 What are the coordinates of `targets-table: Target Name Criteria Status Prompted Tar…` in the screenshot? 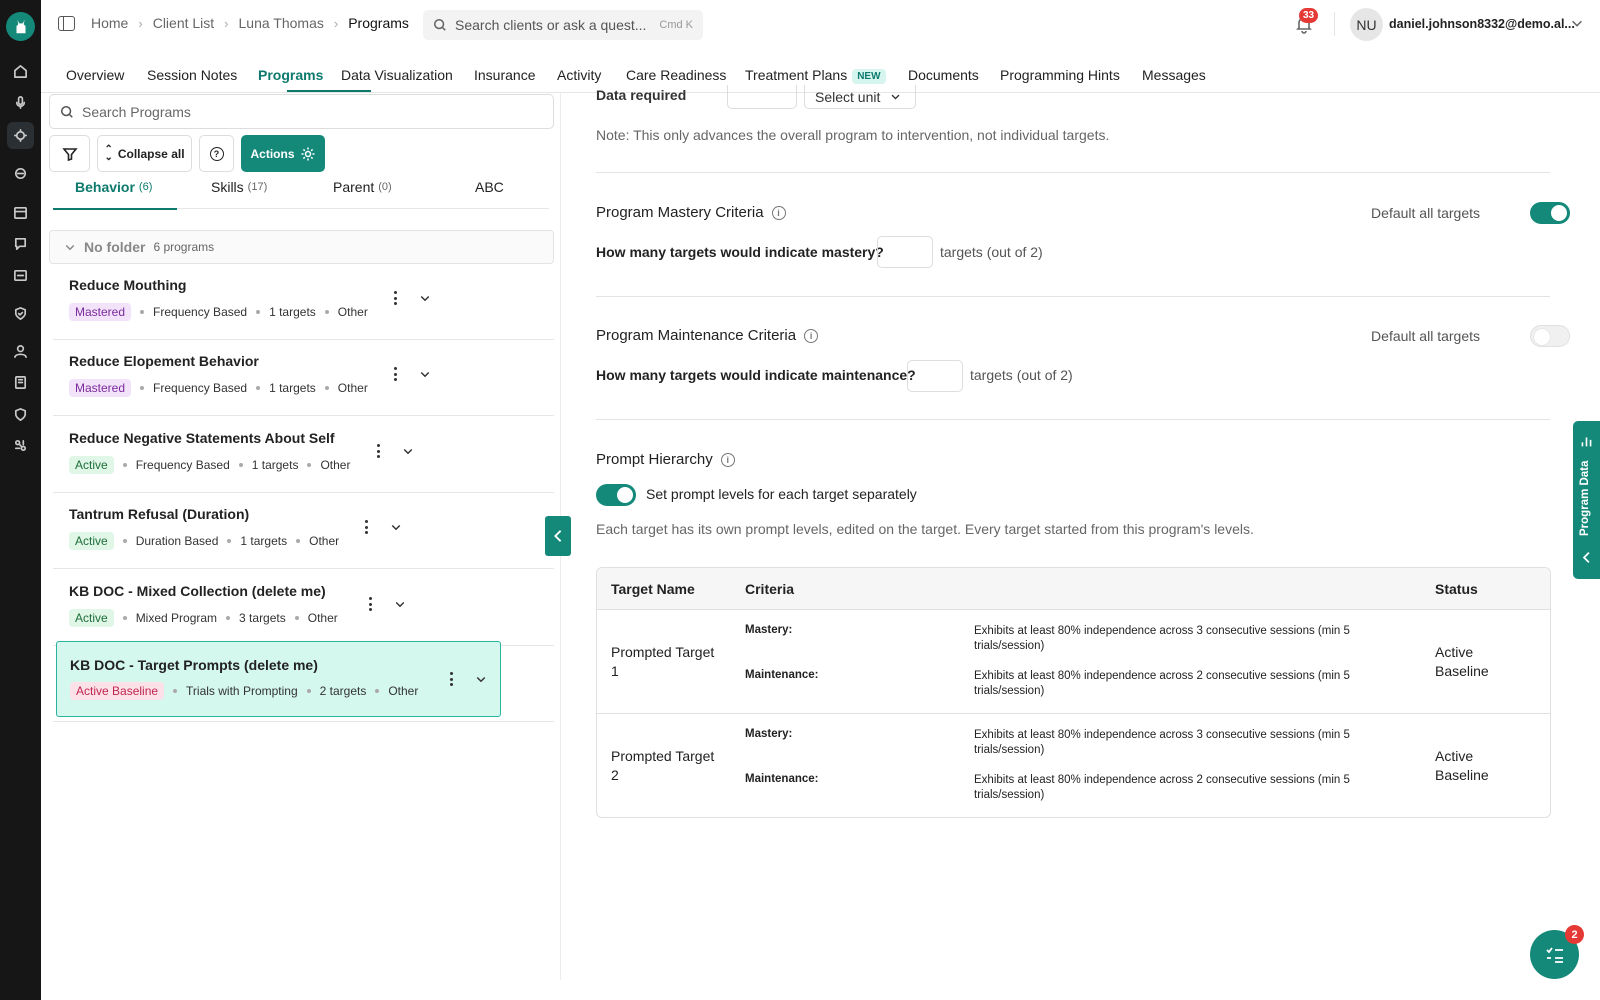 It's located at (1073, 692).